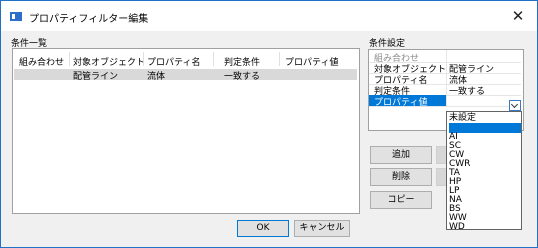 The height and width of the screenshot is (248, 538). Describe the element at coordinates (407, 101) in the screenshot. I see `grid-key-selected: プロパティ値` at that location.